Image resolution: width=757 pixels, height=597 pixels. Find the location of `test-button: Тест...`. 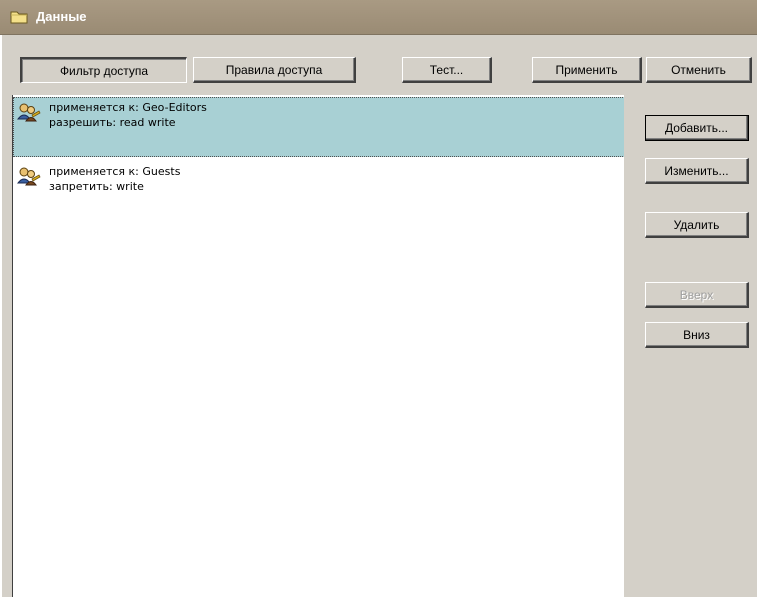

test-button: Тест... is located at coordinates (447, 70).